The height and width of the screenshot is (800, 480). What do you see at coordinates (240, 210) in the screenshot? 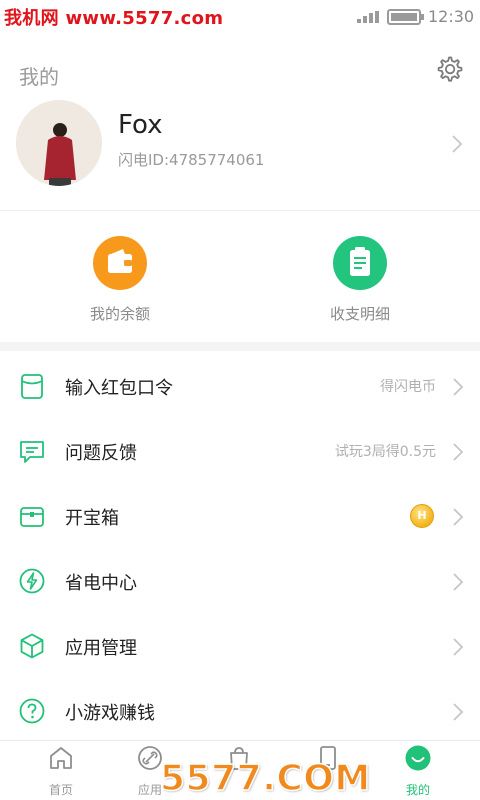
I see `divider` at bounding box center [240, 210].